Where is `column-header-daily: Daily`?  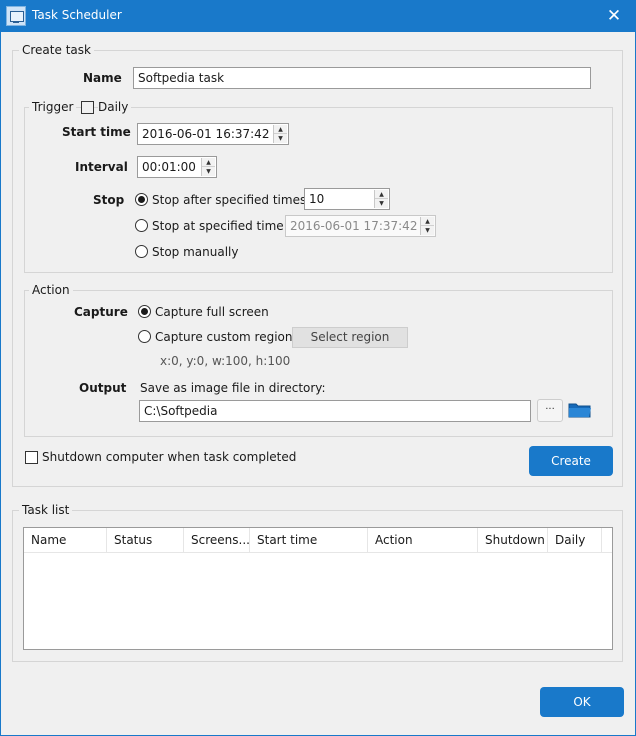
column-header-daily: Daily is located at coordinates (575, 540).